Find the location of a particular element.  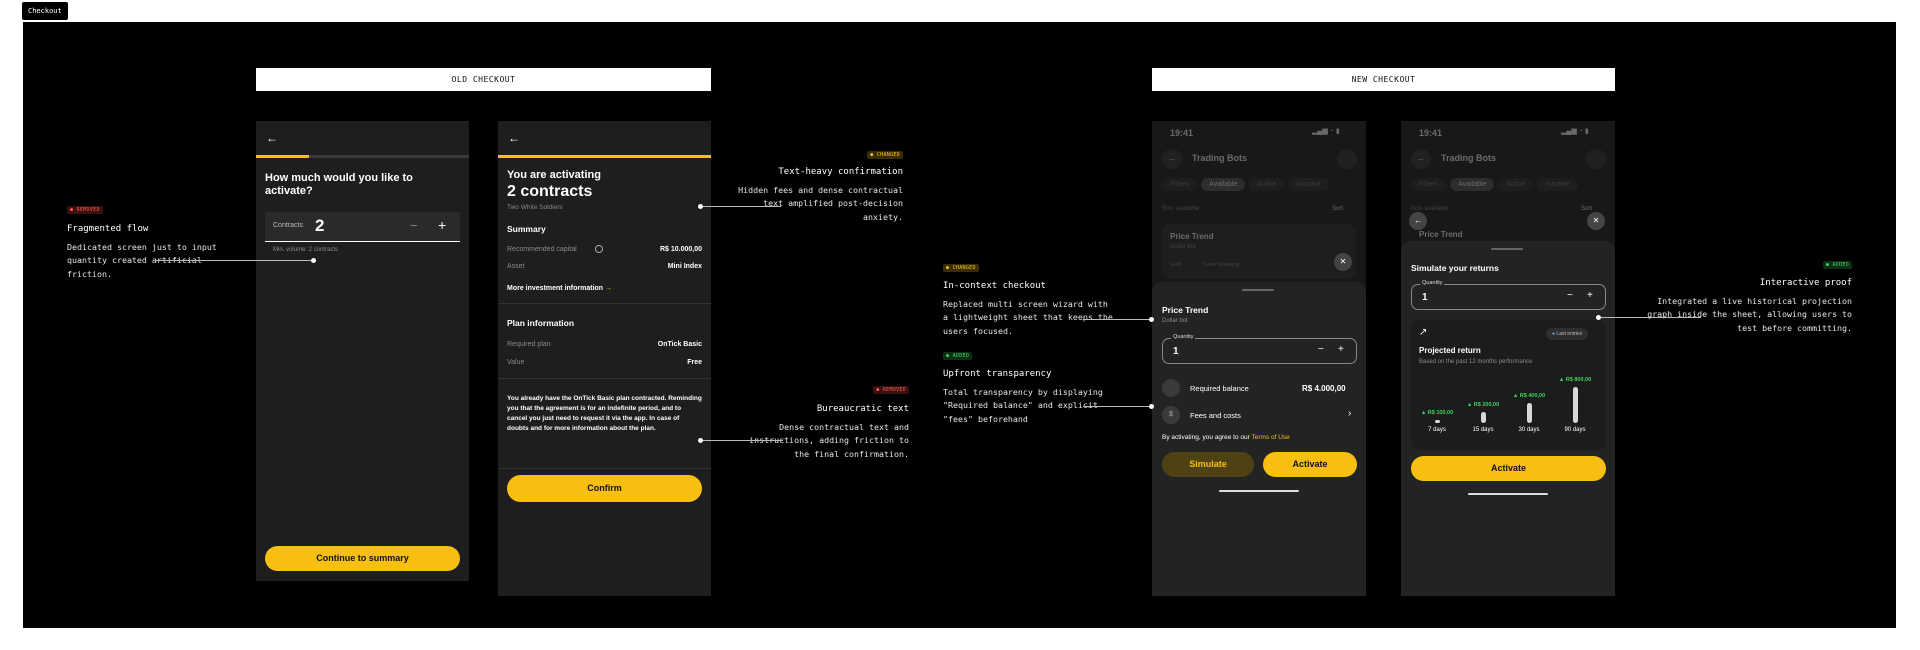

balance-label: Required balance is located at coordinates (1219, 388).